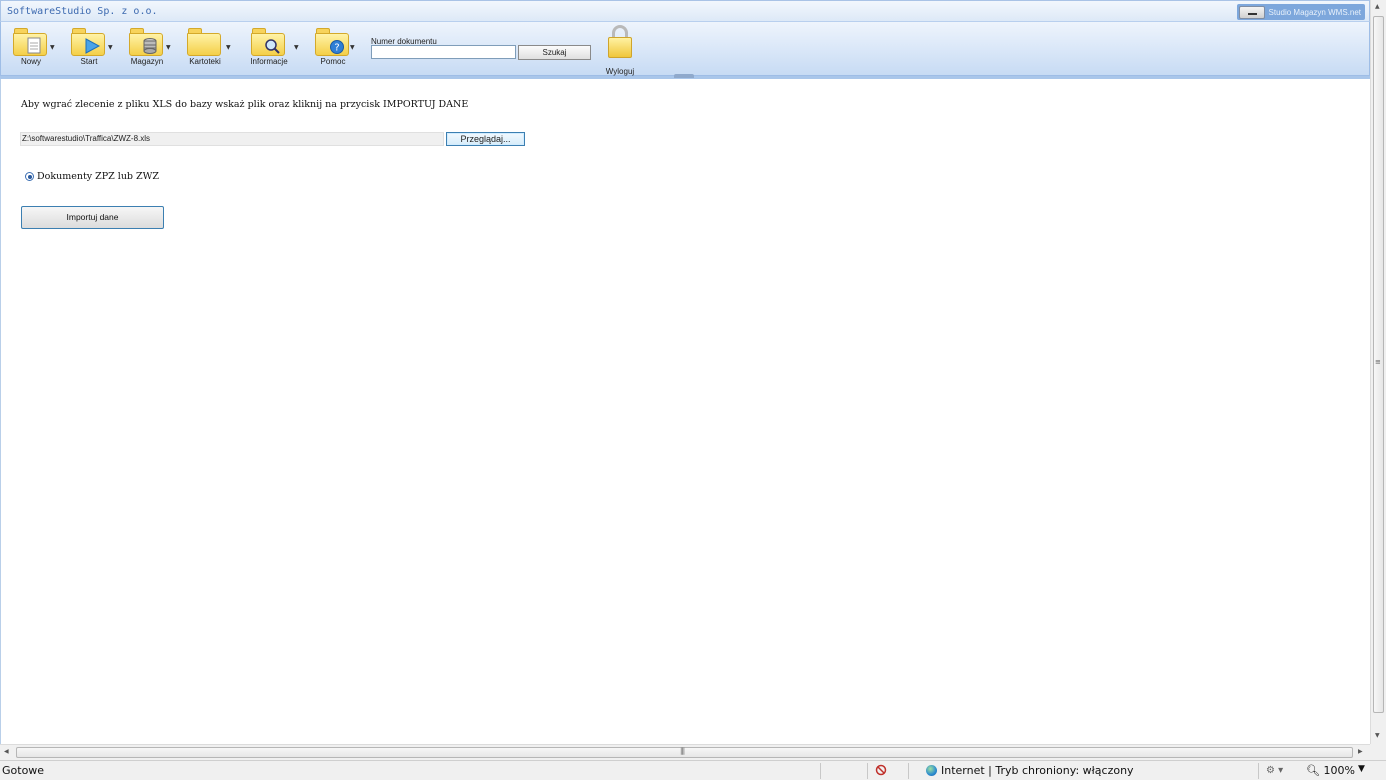 The image size is (1386, 780). I want to click on scroll-up-icon: ▲, so click(1377, 6).